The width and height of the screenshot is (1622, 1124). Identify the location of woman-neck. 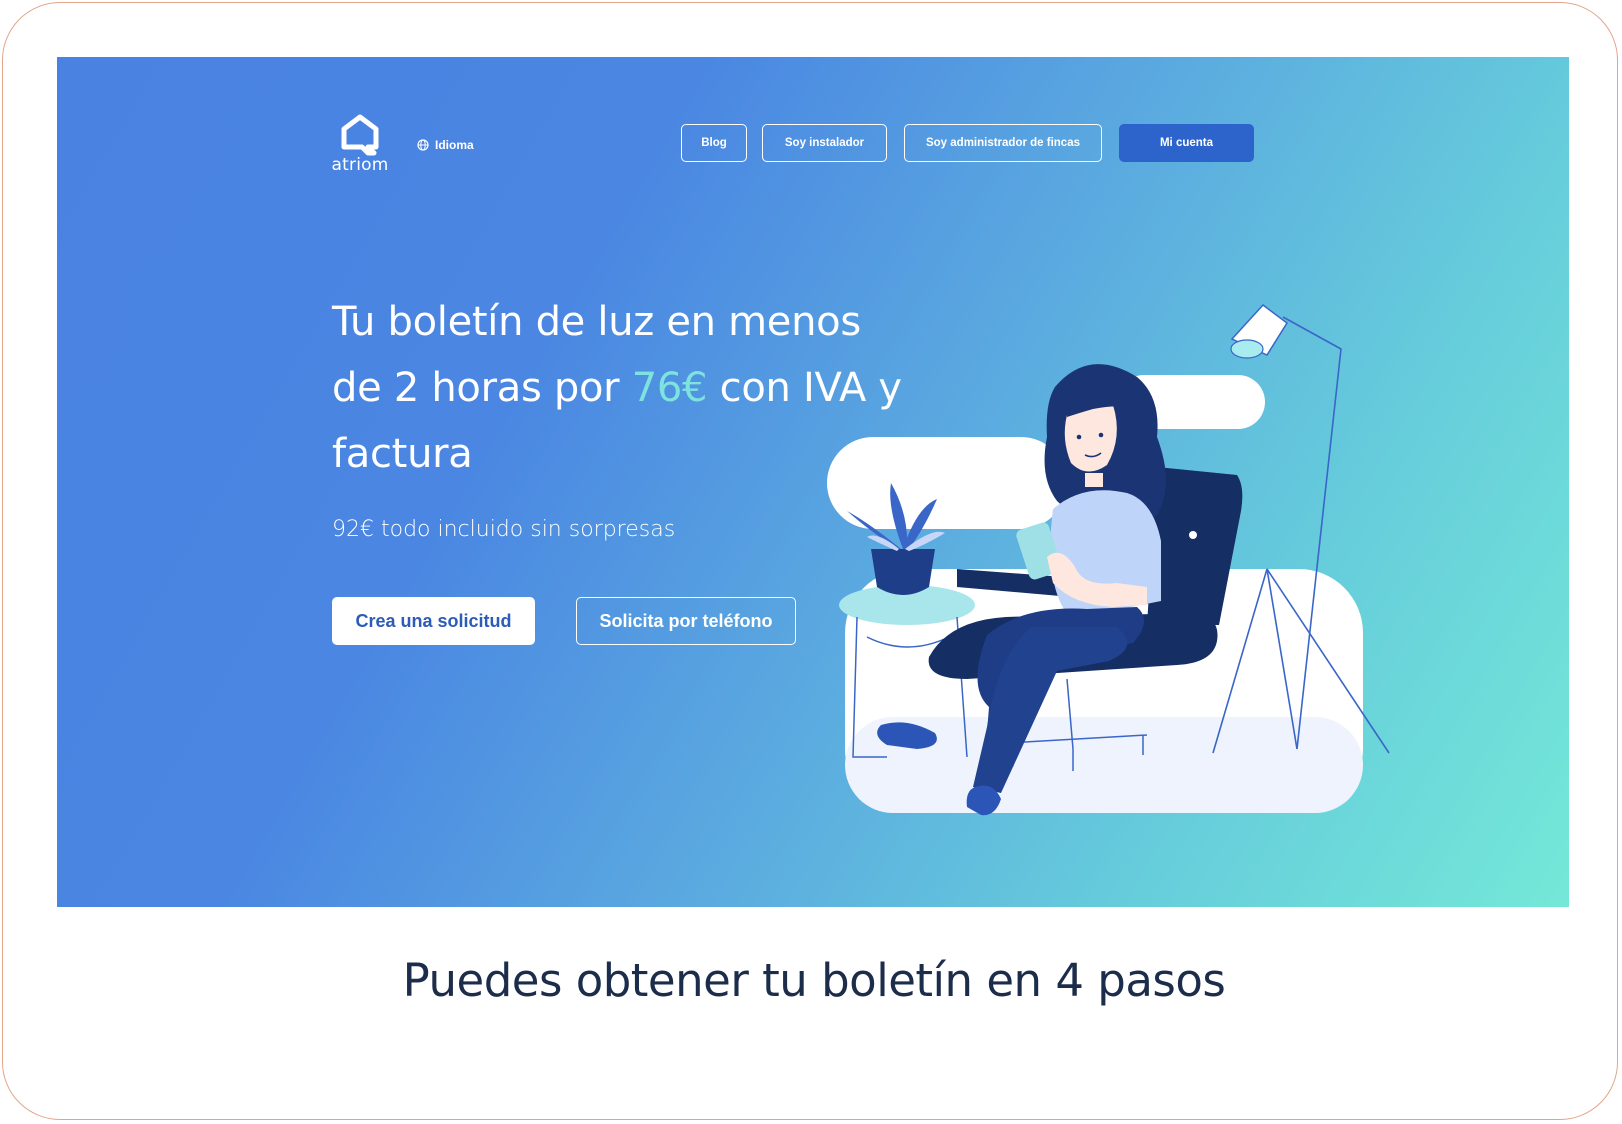
(1094, 480).